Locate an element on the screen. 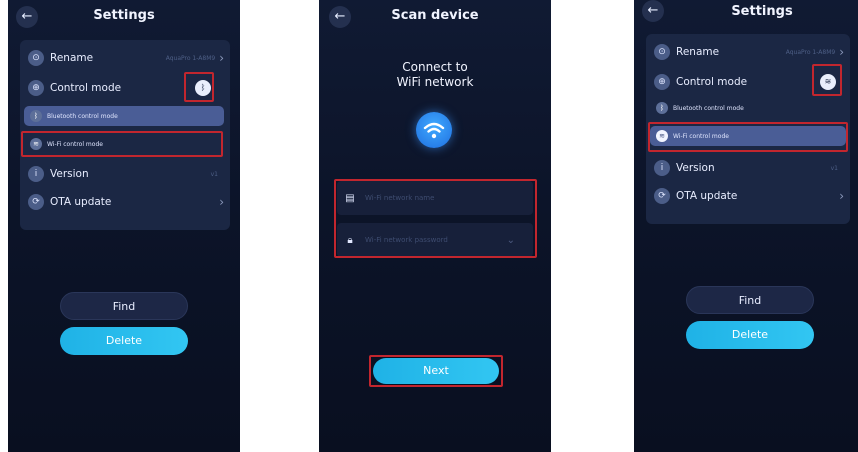 Image resolution: width=858 pixels, height=452 pixels. highlight-wifi-fields is located at coordinates (435, 218).